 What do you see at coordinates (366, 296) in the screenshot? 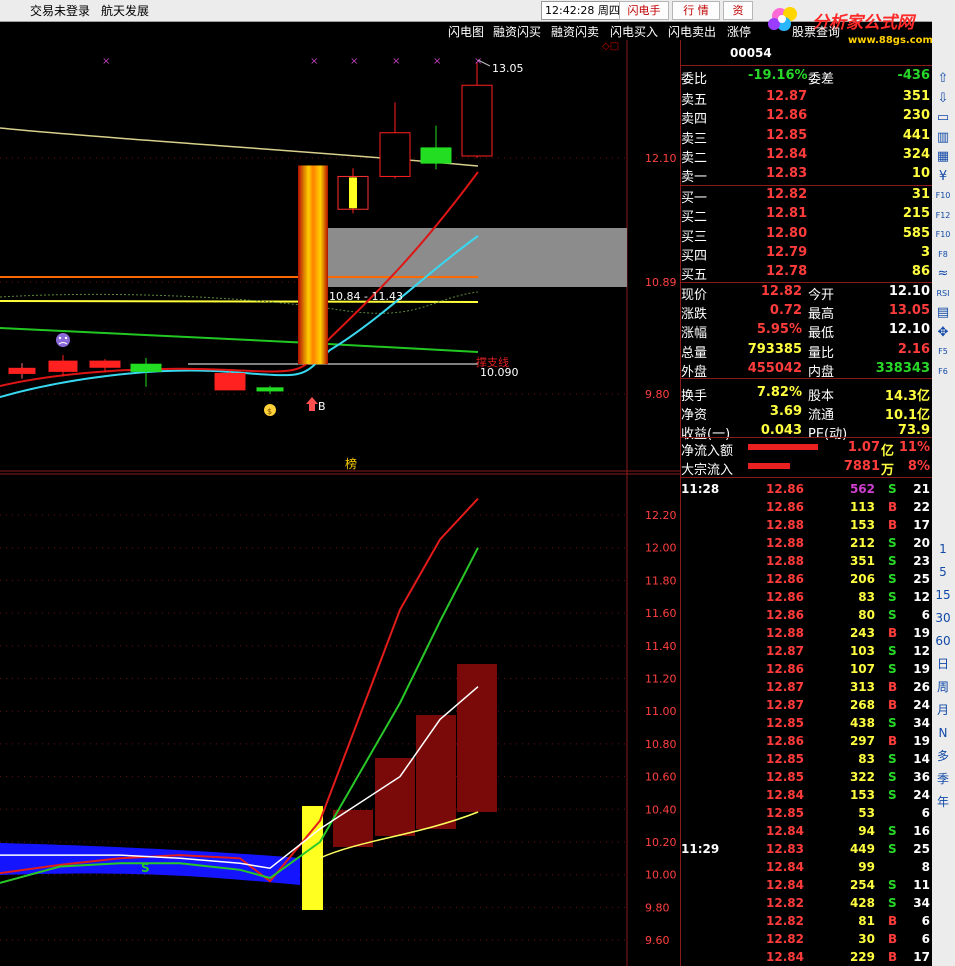
I see `range-label: 10.84 - 11.43` at bounding box center [366, 296].